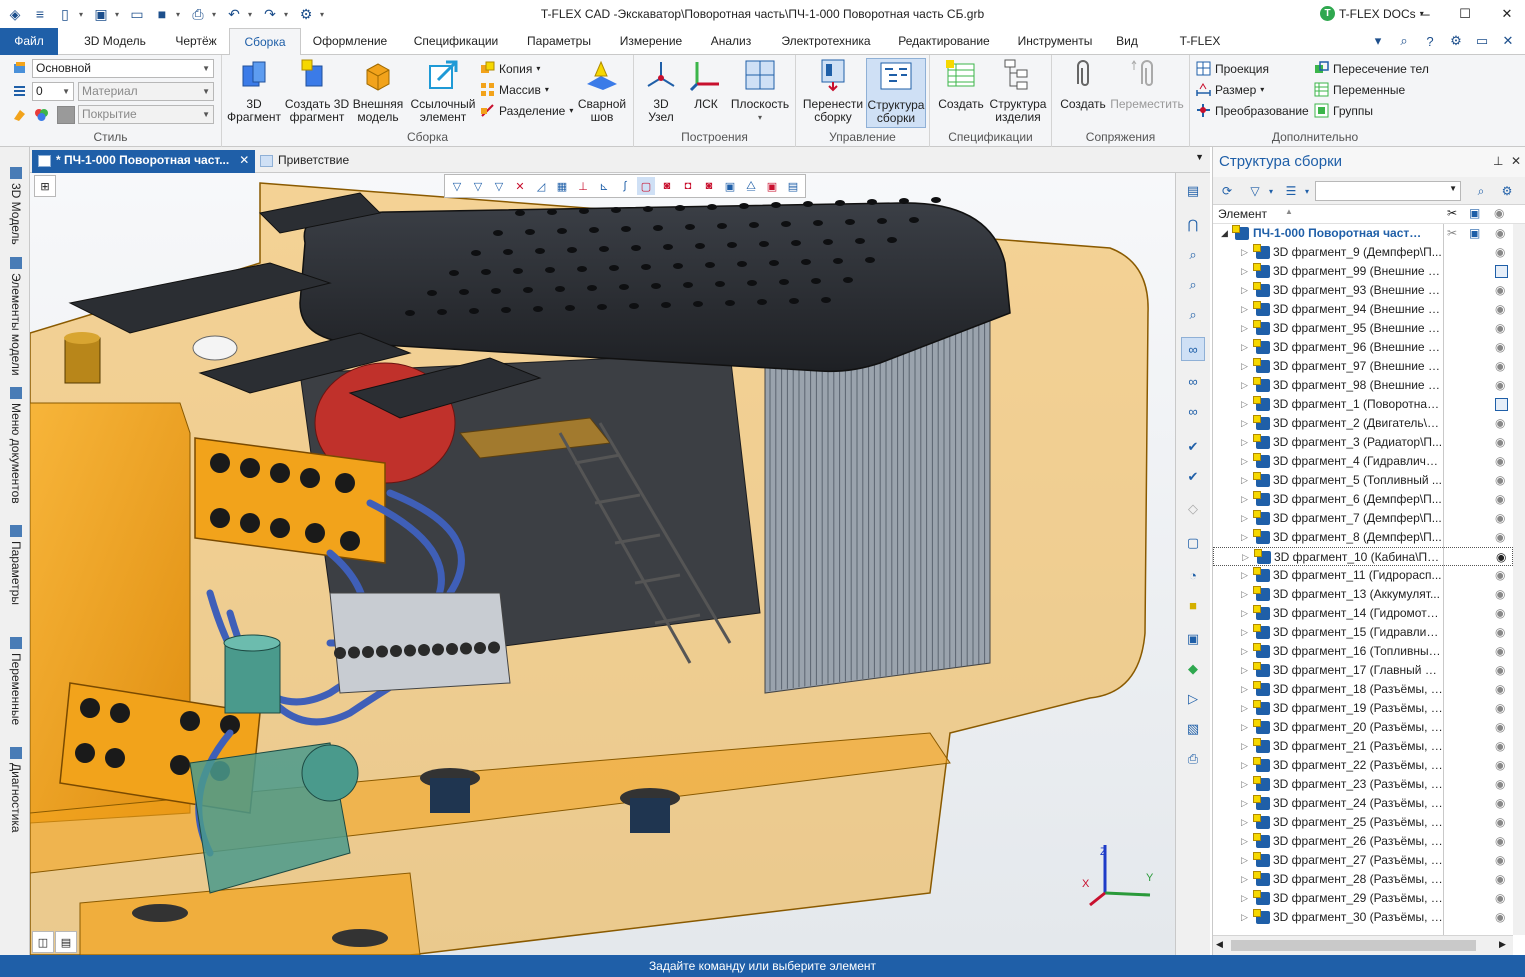 The height and width of the screenshot is (977, 1525). What do you see at coordinates (43, 942) in the screenshot?
I see `split-view-icon: ◫` at bounding box center [43, 942].